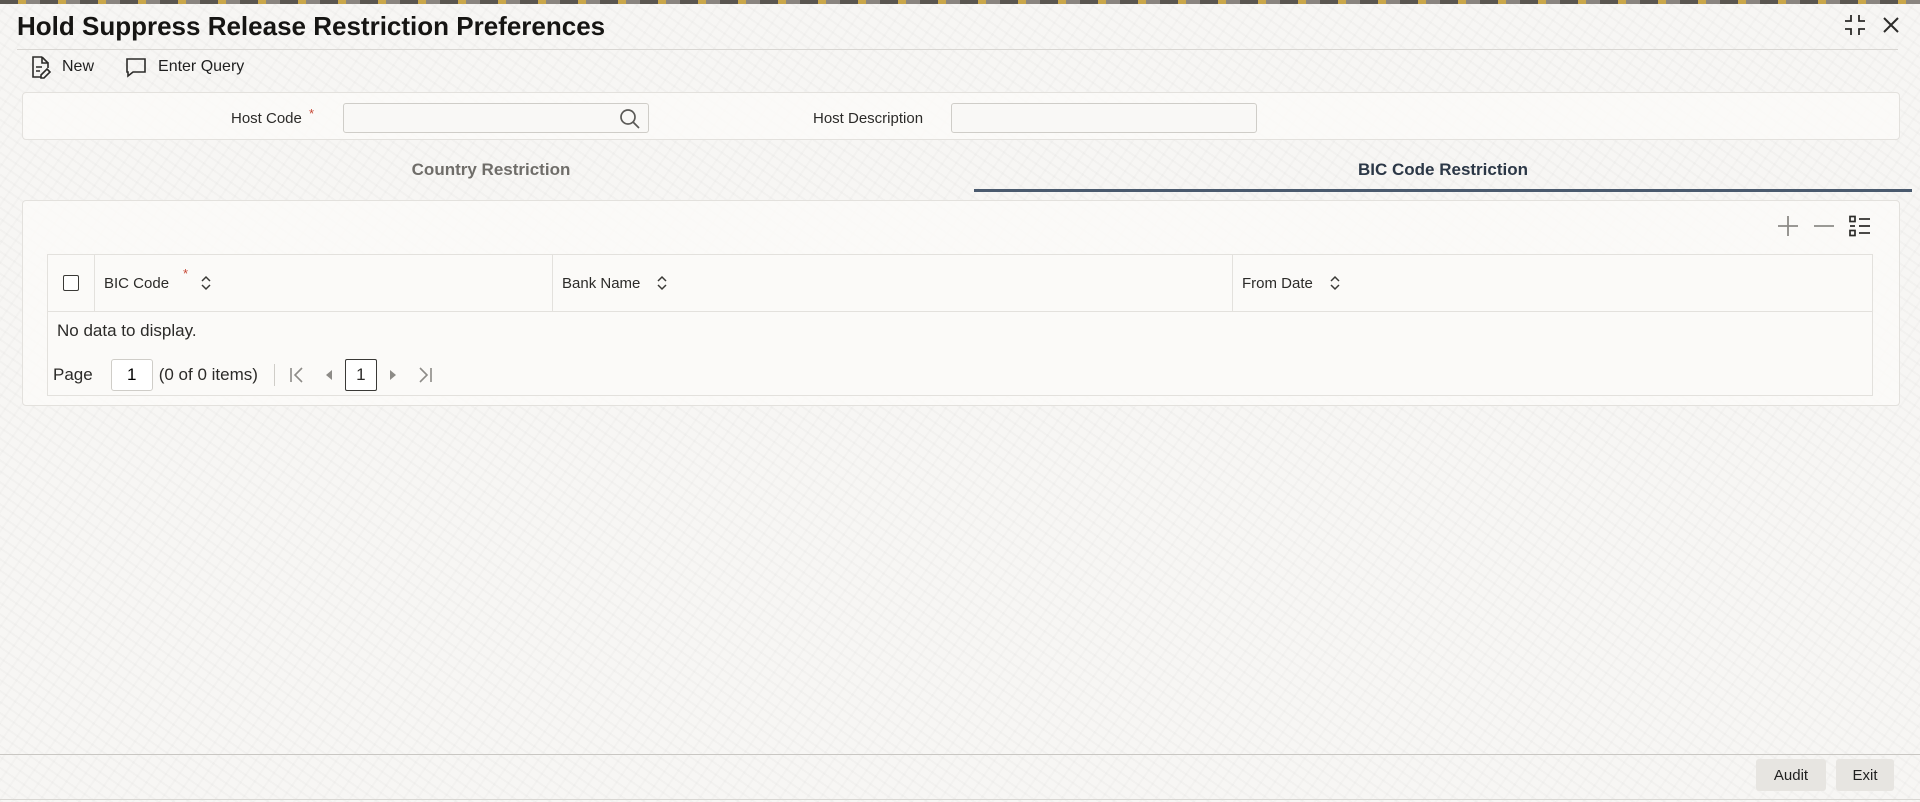 The image size is (1920, 802). What do you see at coordinates (868, 118) in the screenshot?
I see `host-description-label: Host Description` at bounding box center [868, 118].